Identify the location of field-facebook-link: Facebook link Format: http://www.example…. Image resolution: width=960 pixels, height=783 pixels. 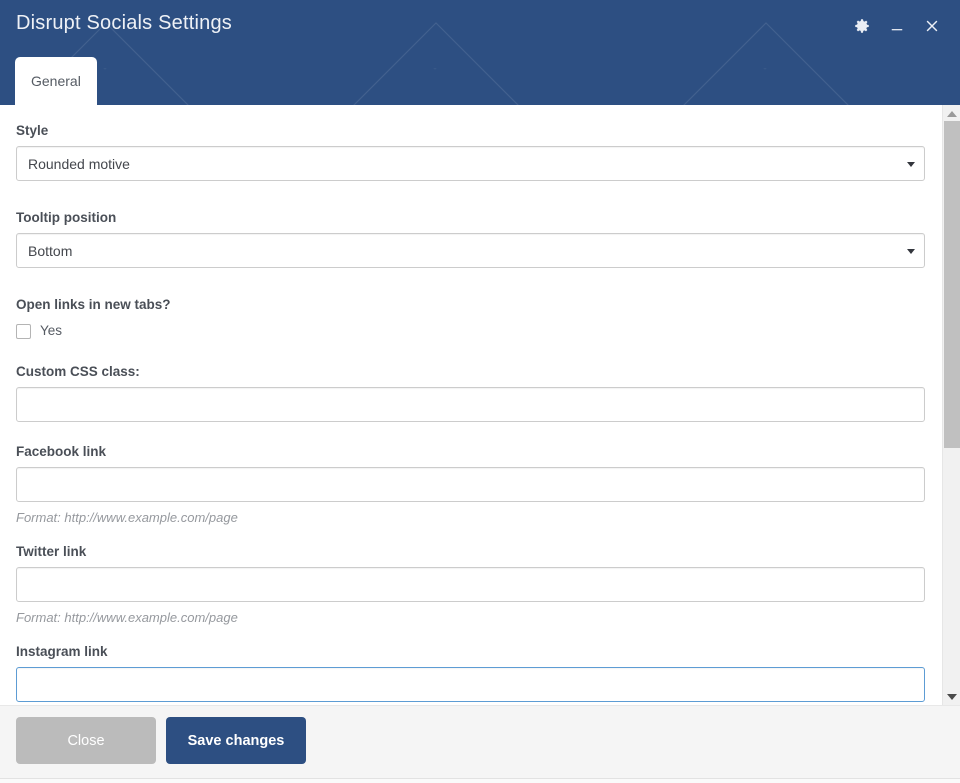
(470, 485).